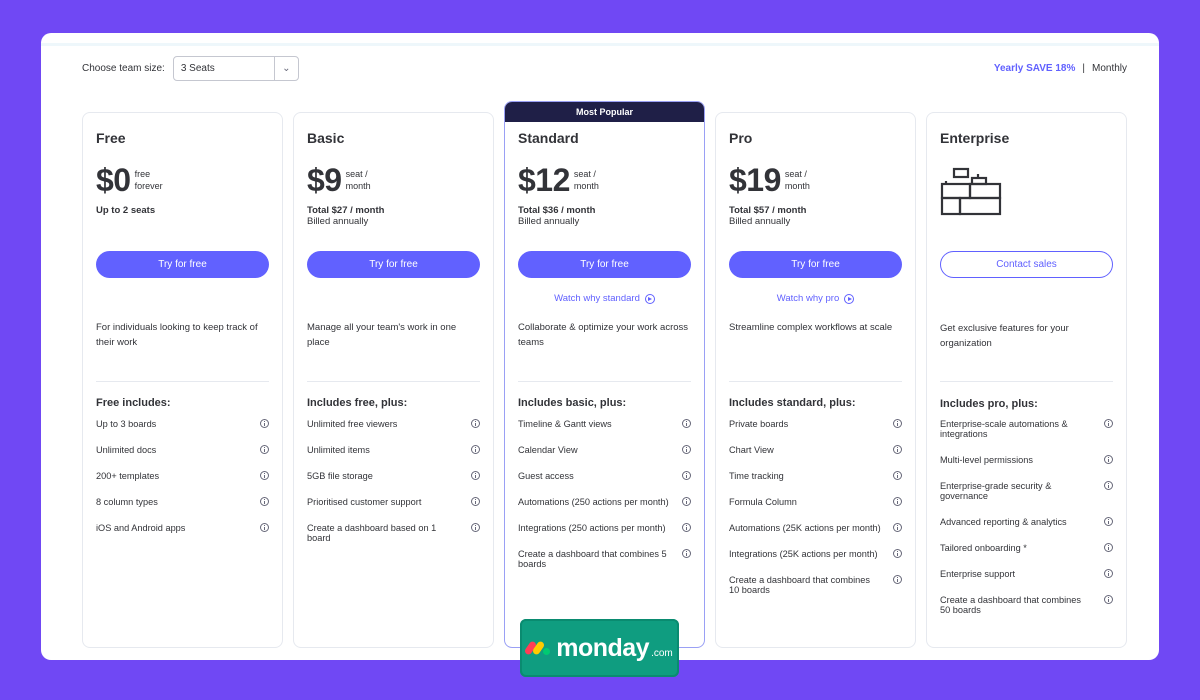 This screenshot has width=1200, height=700. I want to click on logo-suffix: .com, so click(662, 653).